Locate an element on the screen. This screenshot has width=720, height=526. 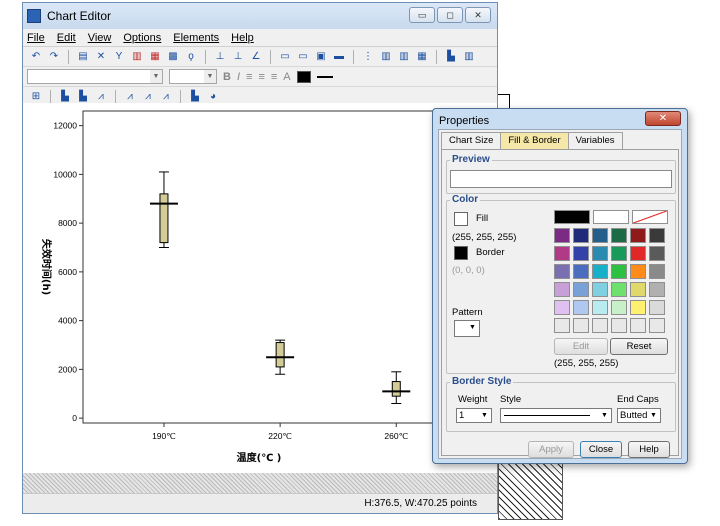
minimize-button: ▭ is located at coordinates (422, 15).